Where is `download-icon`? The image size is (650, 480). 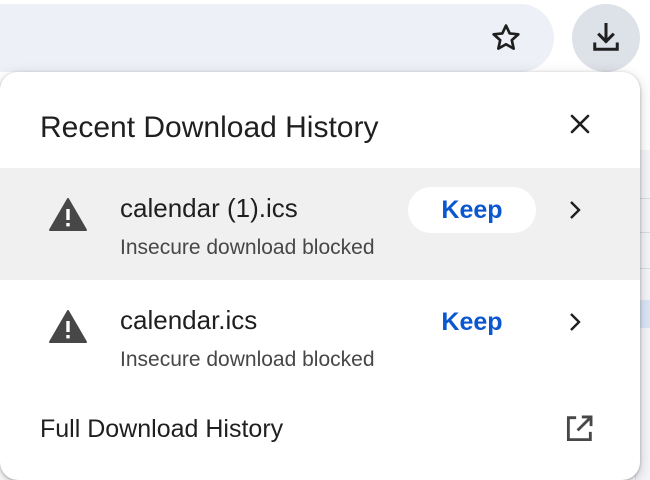
download-icon is located at coordinates (606, 37).